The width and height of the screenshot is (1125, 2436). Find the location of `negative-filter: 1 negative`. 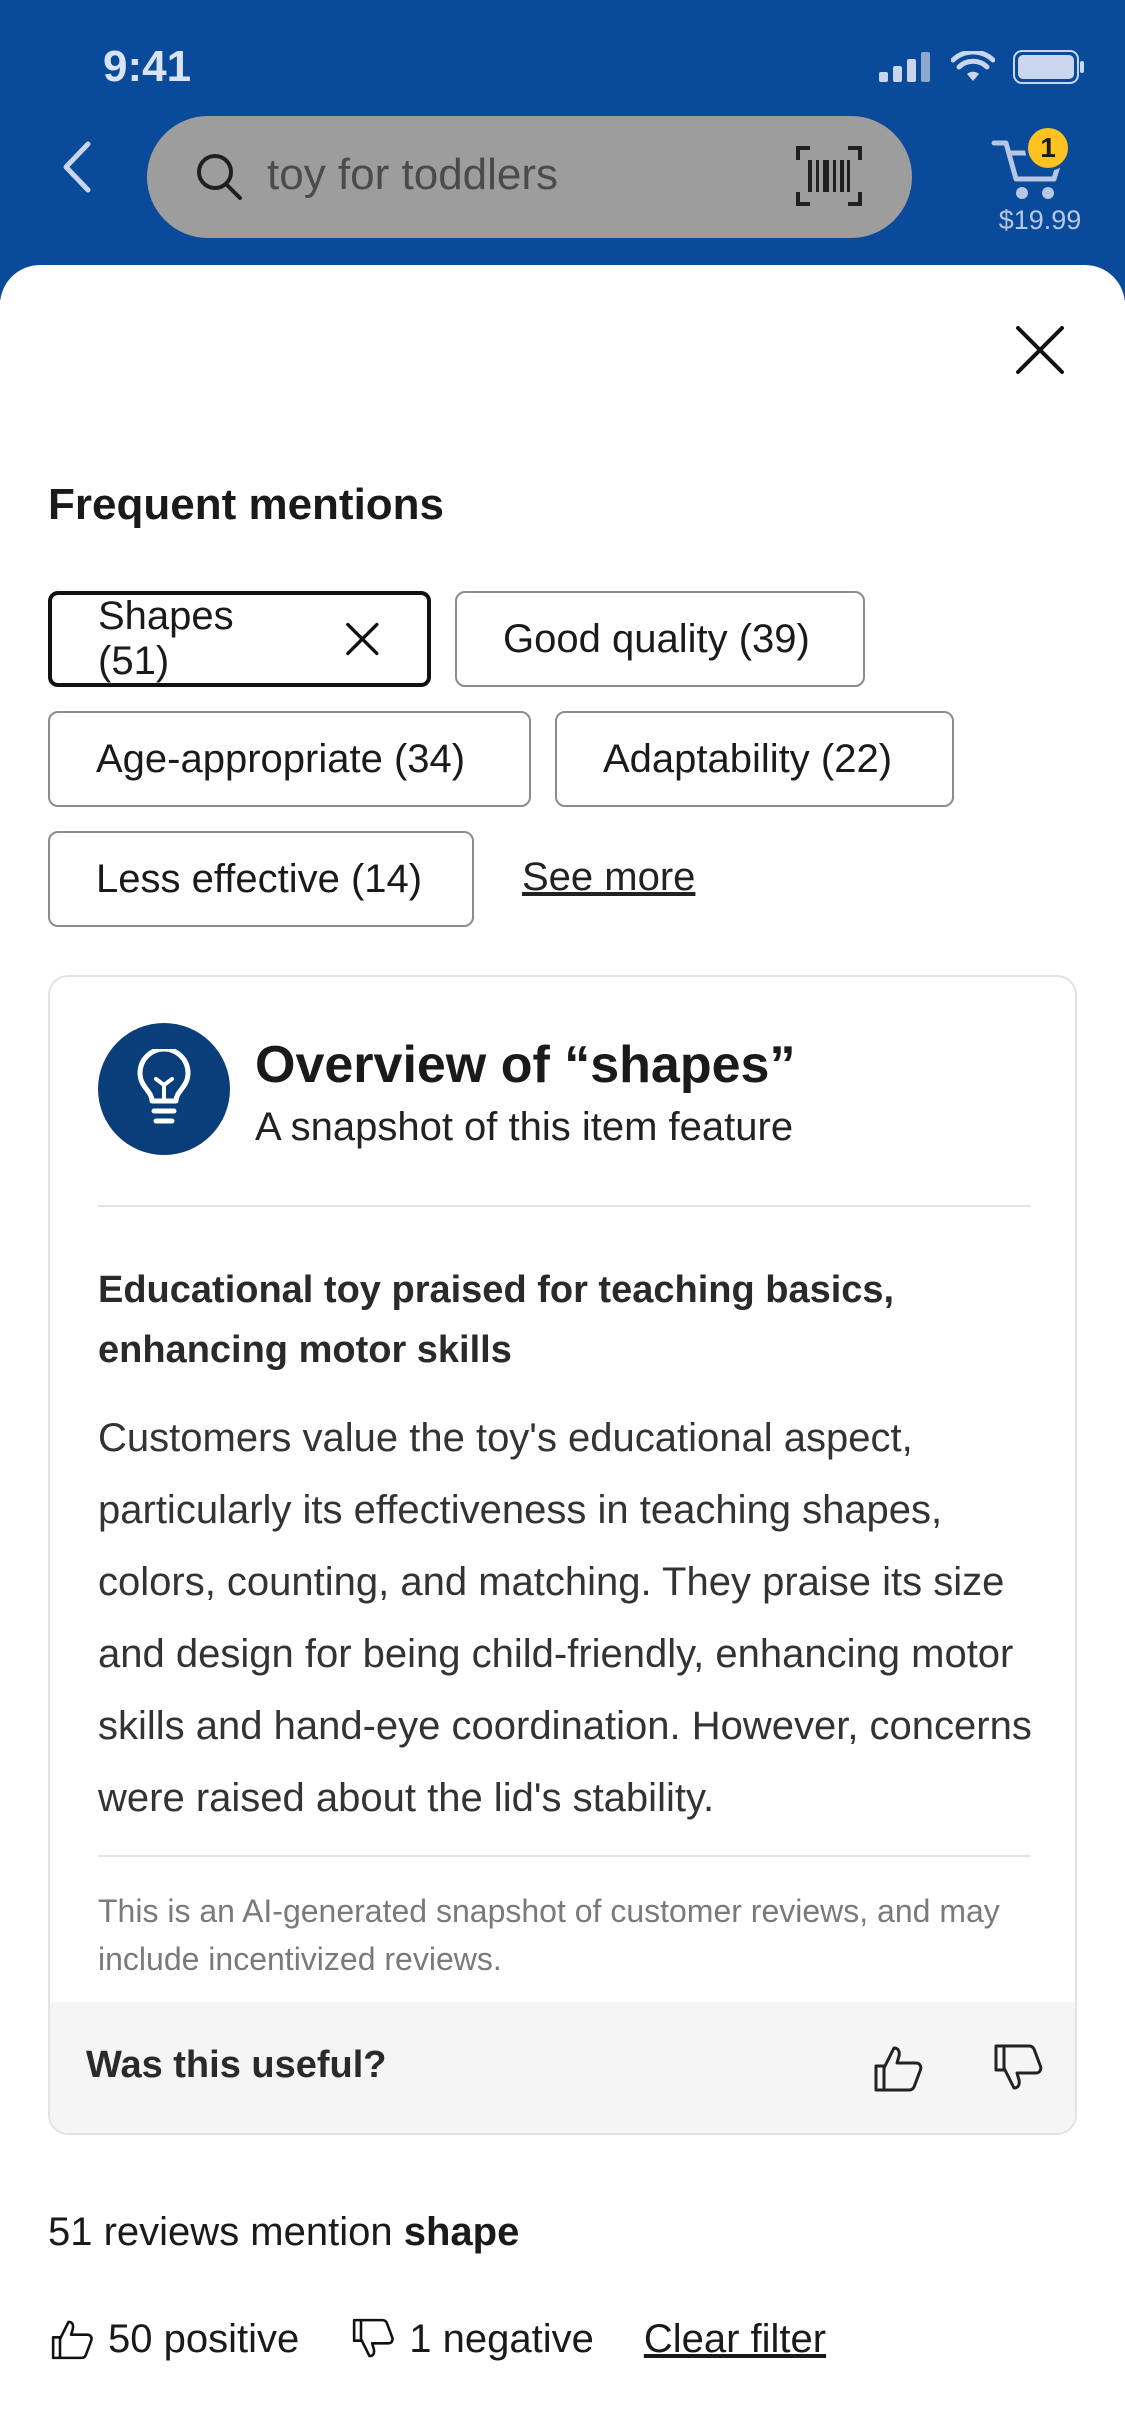

negative-filter: 1 negative is located at coordinates (471, 2339).